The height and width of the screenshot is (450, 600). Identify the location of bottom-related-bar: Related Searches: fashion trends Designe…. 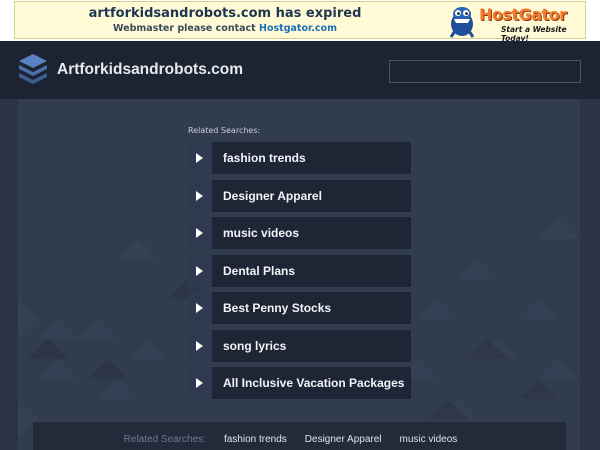
(299, 436).